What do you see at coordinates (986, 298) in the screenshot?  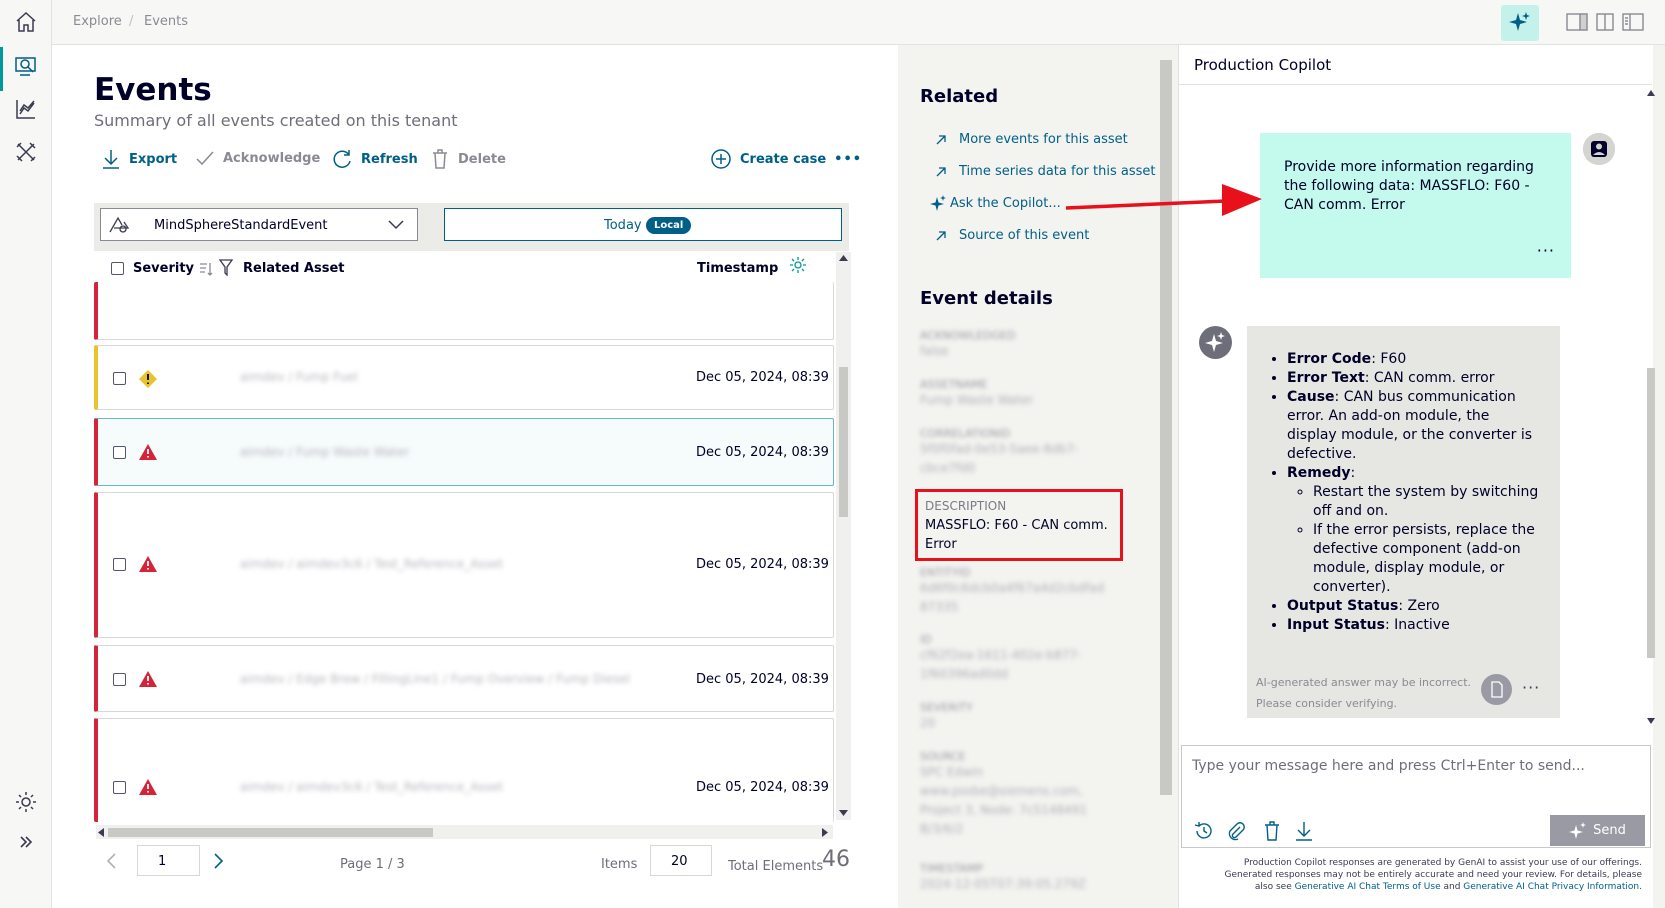 I see `event-details-heading: Event details` at bounding box center [986, 298].